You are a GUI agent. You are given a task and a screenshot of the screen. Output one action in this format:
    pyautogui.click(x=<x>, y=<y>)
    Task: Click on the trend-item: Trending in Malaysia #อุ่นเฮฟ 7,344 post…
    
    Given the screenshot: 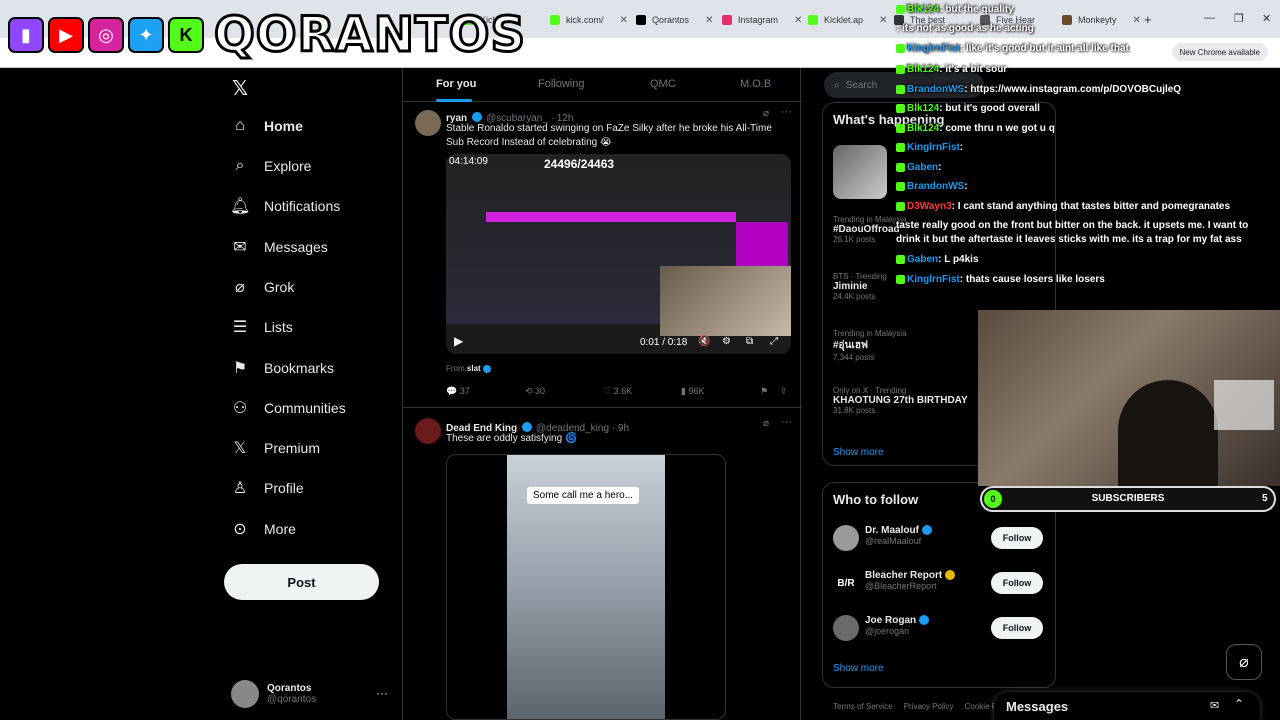 What is the action you would take?
    pyautogui.click(x=870, y=345)
    